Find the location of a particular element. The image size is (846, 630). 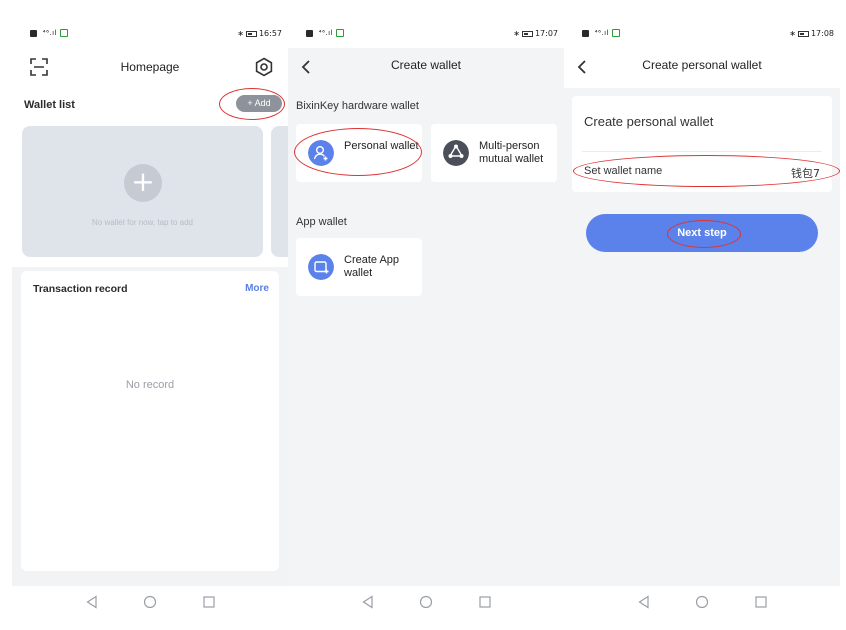

create-app-wallet-label: Create App wallet is located at coordinates (372, 266).